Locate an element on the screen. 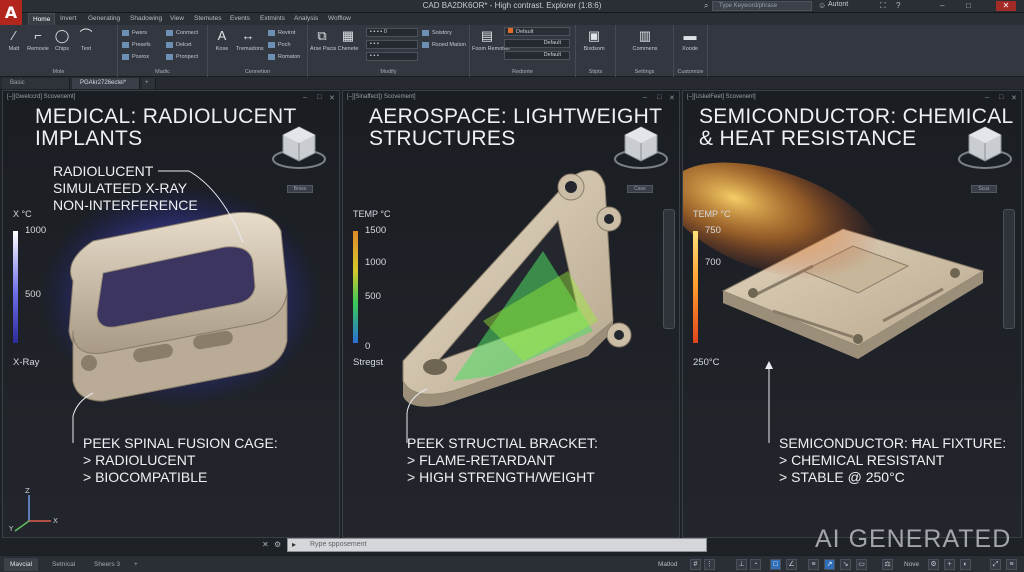  bixdsom-button: ▣ Bixdsom is located at coordinates (594, 40).